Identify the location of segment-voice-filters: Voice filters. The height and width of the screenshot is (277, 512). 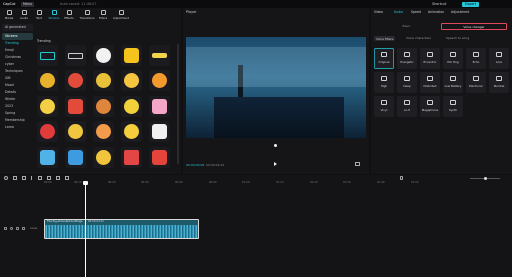
(385, 38).